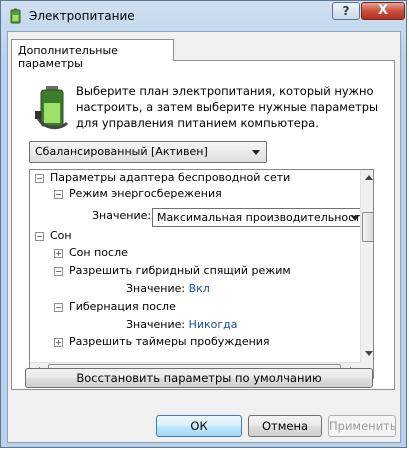  Describe the element at coordinates (362, 426) in the screenshot. I see `apply-button: Применить` at that location.